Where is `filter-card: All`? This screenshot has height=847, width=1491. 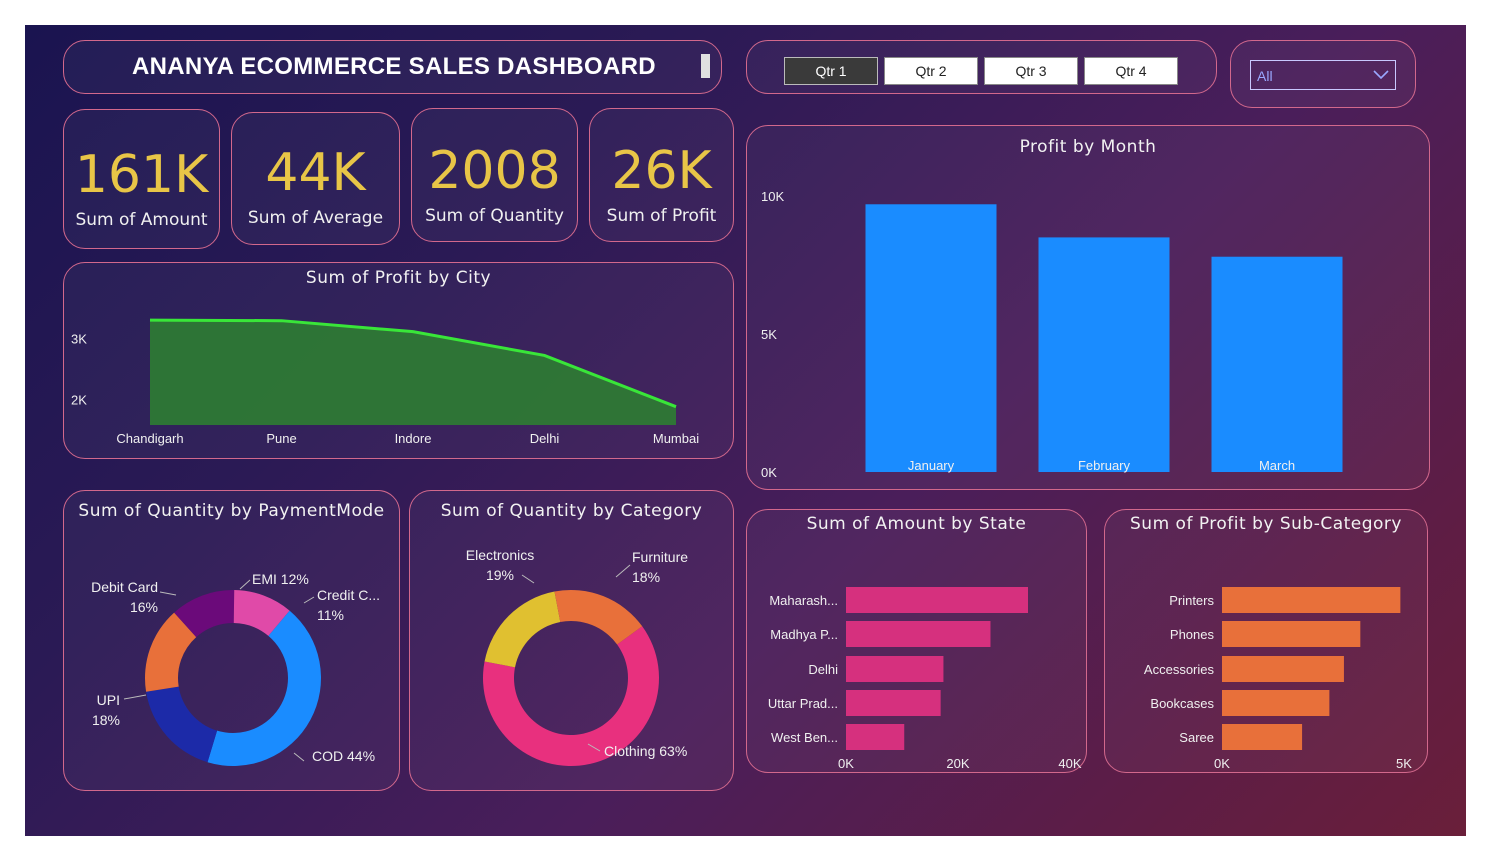
filter-card: All is located at coordinates (1323, 74).